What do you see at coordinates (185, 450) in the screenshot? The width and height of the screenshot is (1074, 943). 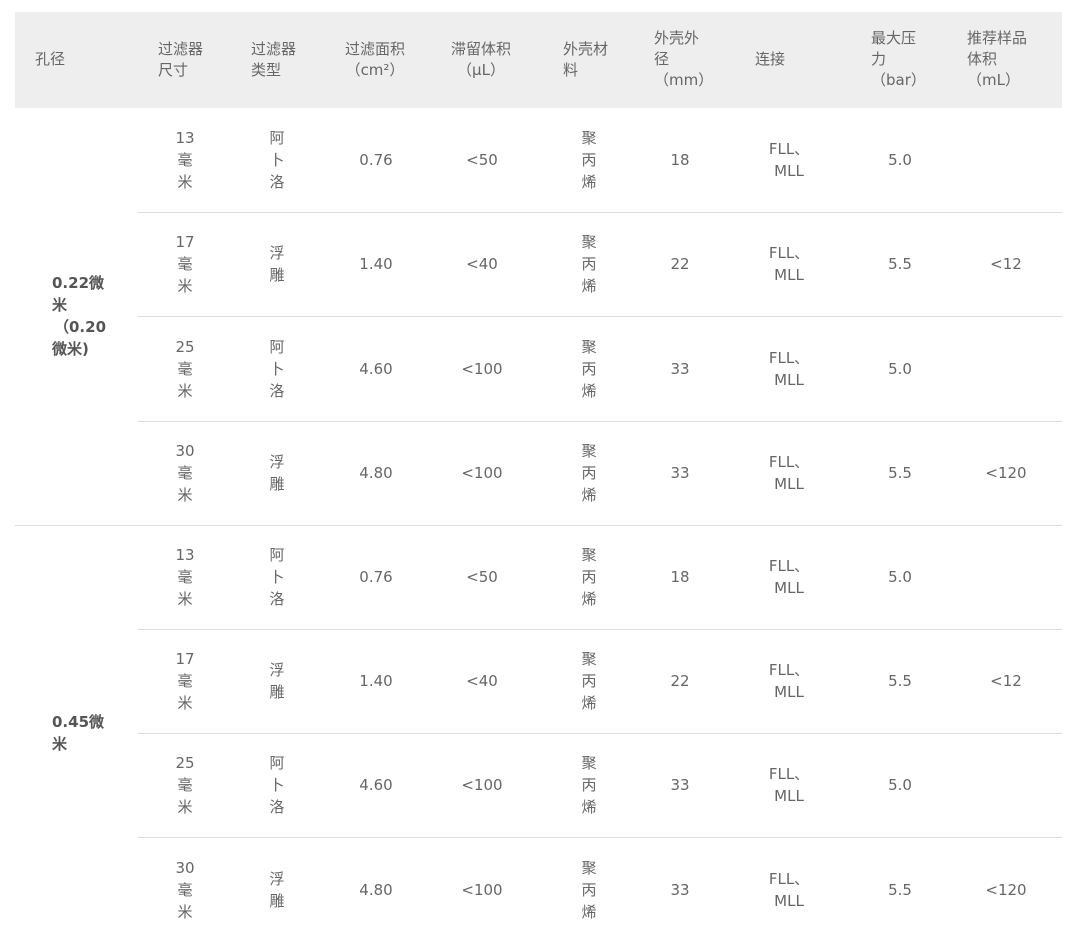 I see `cell-size-line: 30` at bounding box center [185, 450].